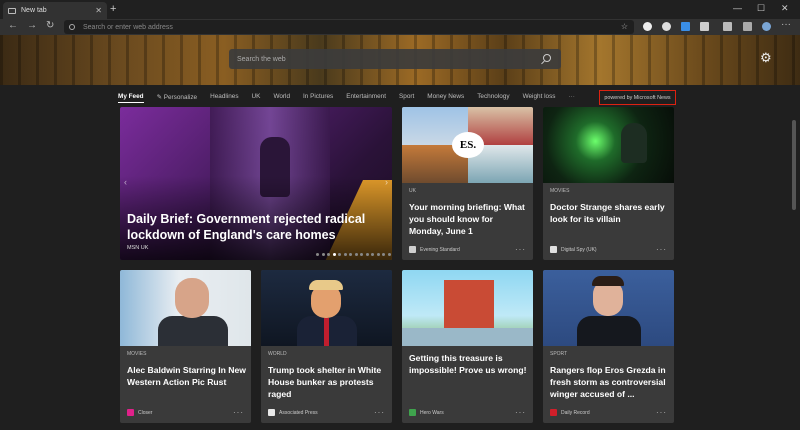 The width and height of the screenshot is (800, 430). I want to click on share-icon, so click(747, 26).